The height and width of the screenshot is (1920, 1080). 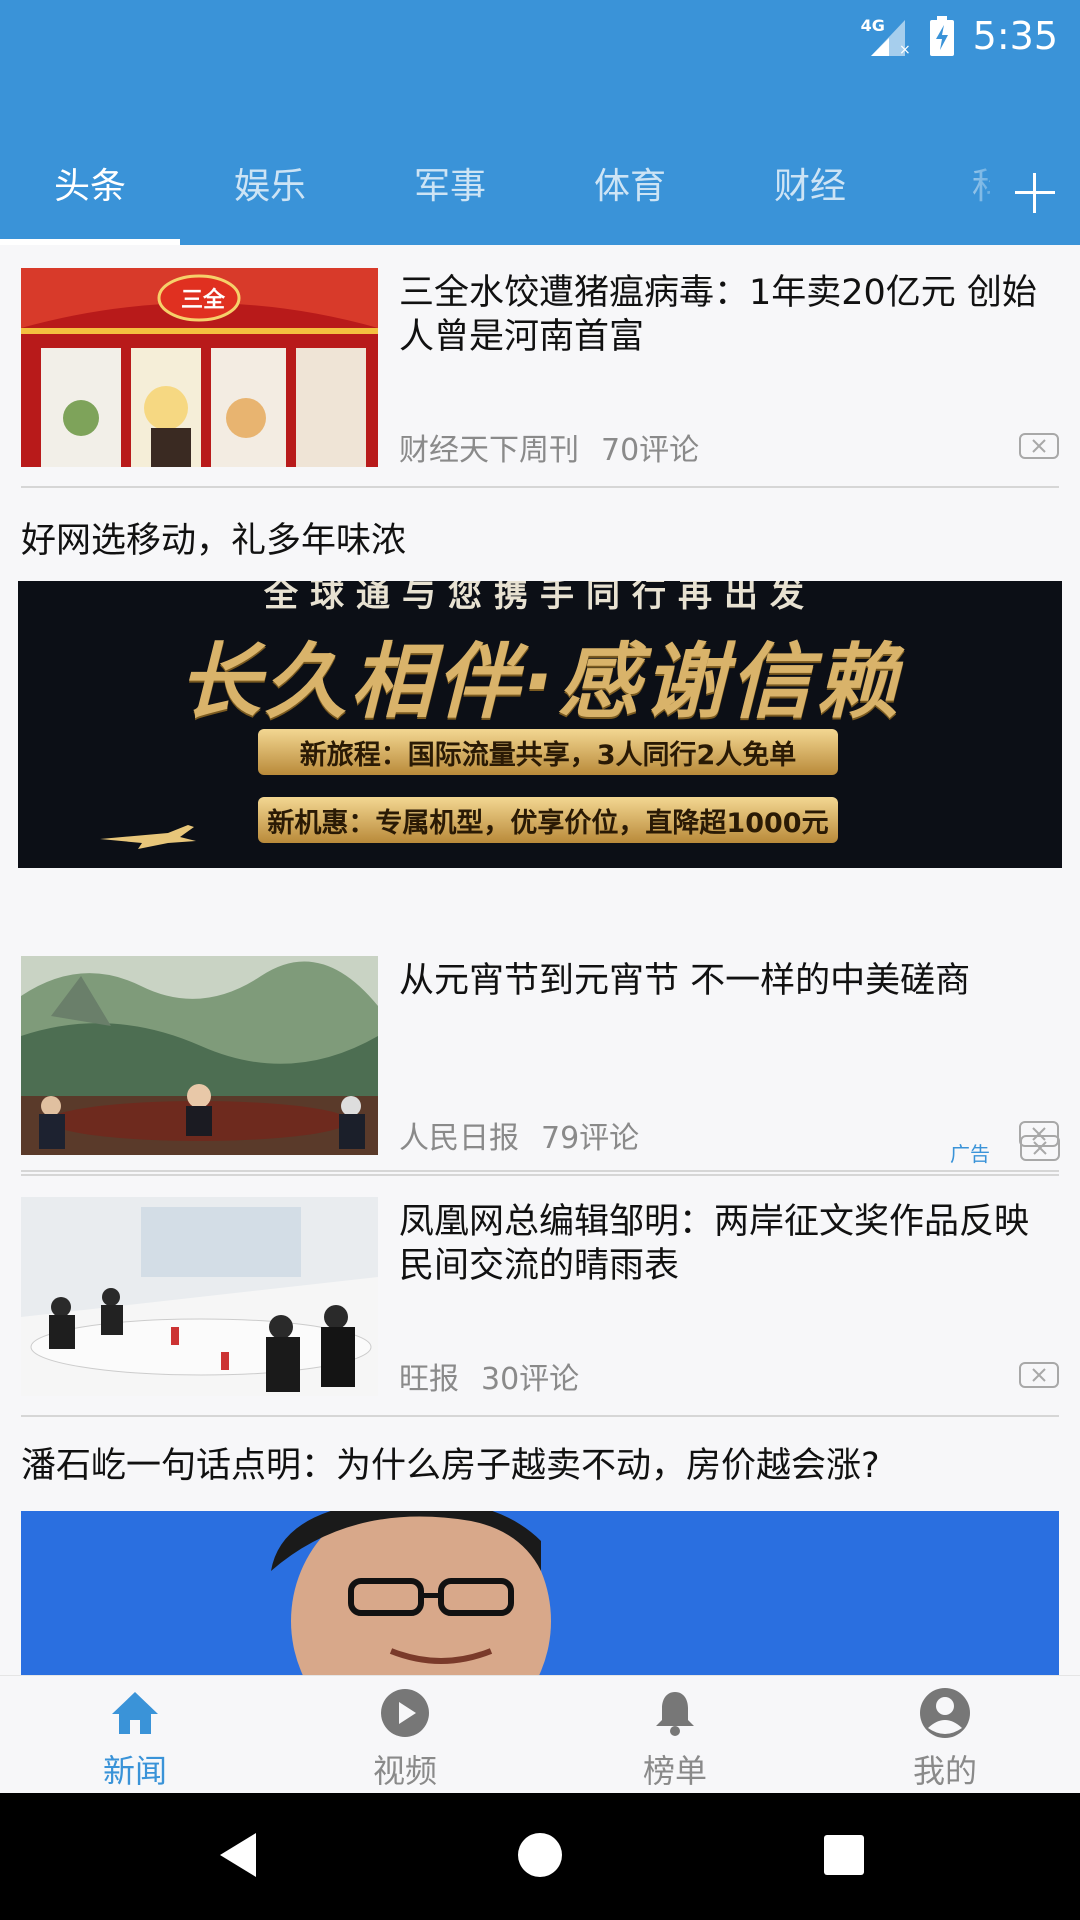 I want to click on news-big-image, so click(x=540, y=1593).